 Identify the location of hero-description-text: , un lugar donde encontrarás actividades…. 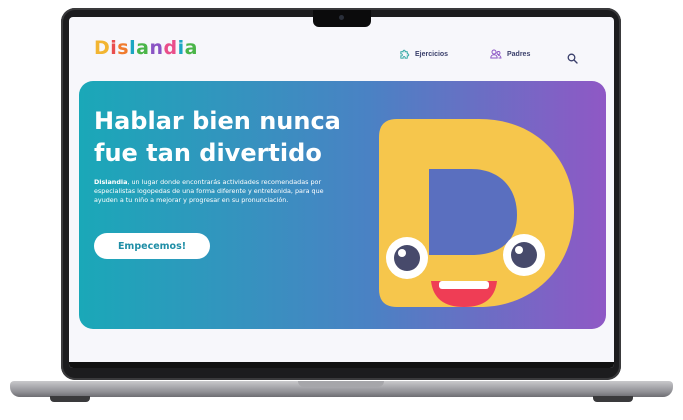
(209, 191).